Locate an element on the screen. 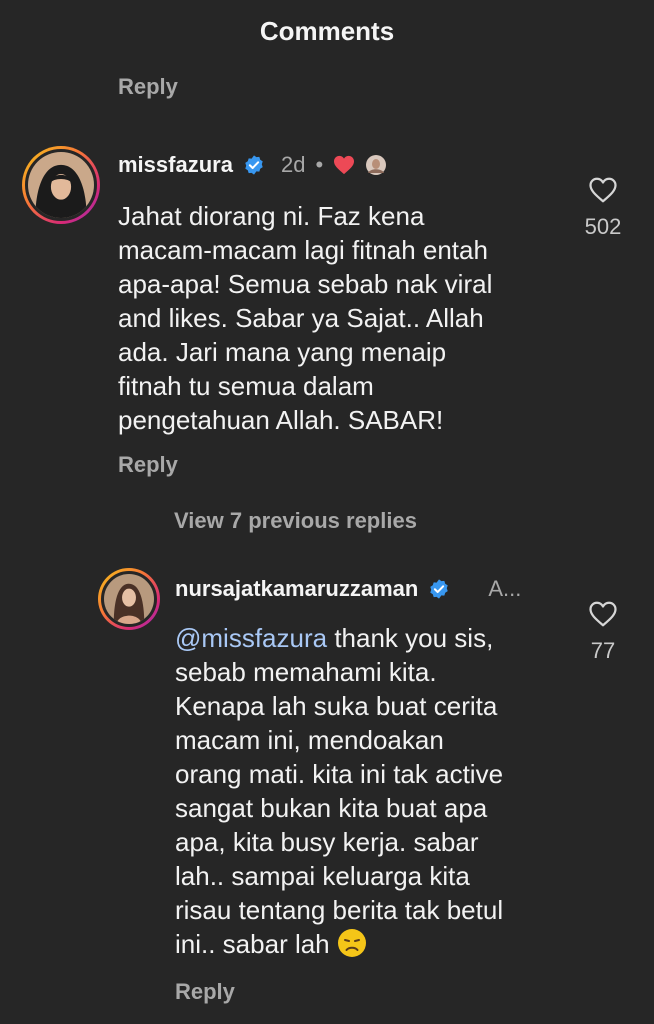  red-heart-icon is located at coordinates (344, 165).